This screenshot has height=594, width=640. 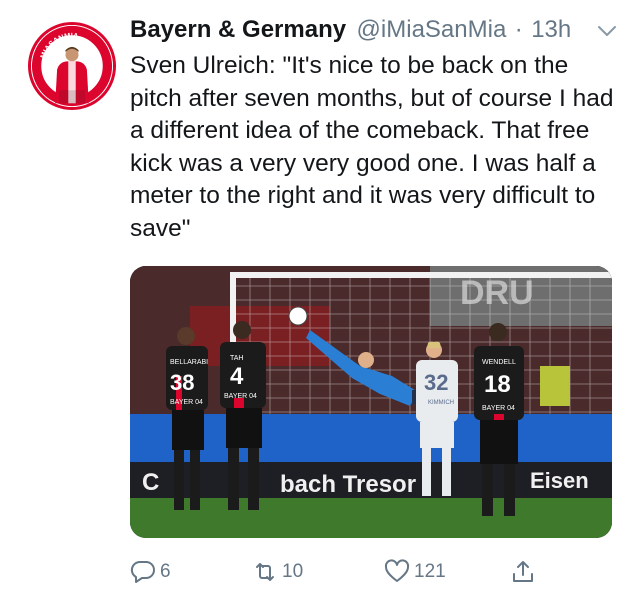 What do you see at coordinates (182, 382) in the screenshot?
I see `player-38-number: 38` at bounding box center [182, 382].